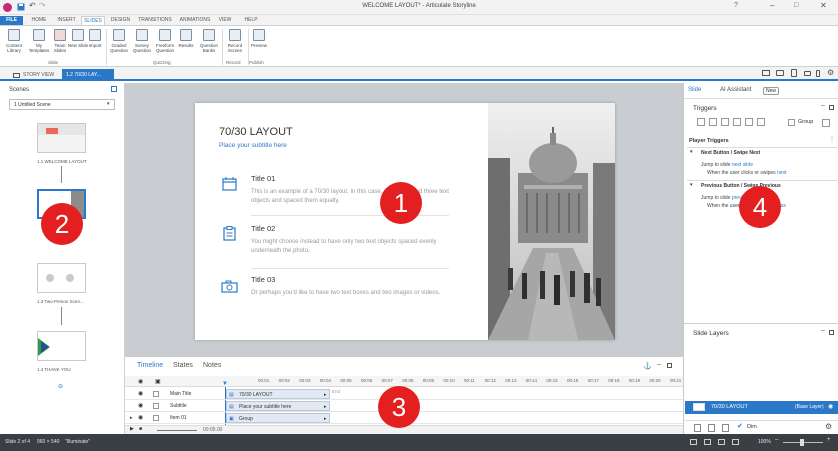  What do you see at coordinates (66, 20) in the screenshot?
I see `tab-insert: INSERT` at bounding box center [66, 20].